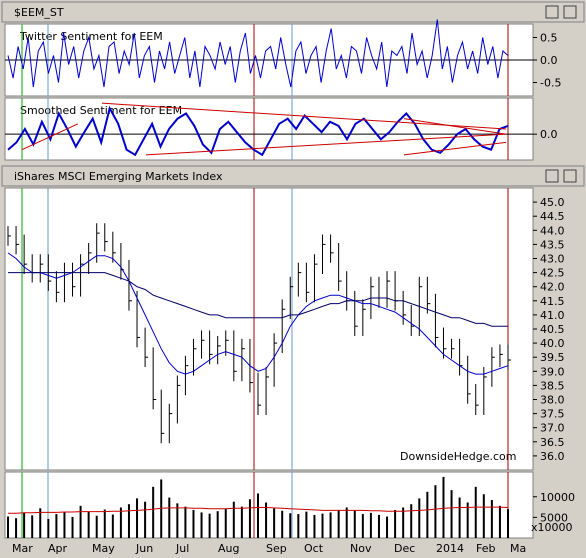 This screenshot has height=558, width=586. What do you see at coordinates (552, 259) in the screenshot?
I see `price-y-tick-label-4: 43.0` at bounding box center [552, 259].